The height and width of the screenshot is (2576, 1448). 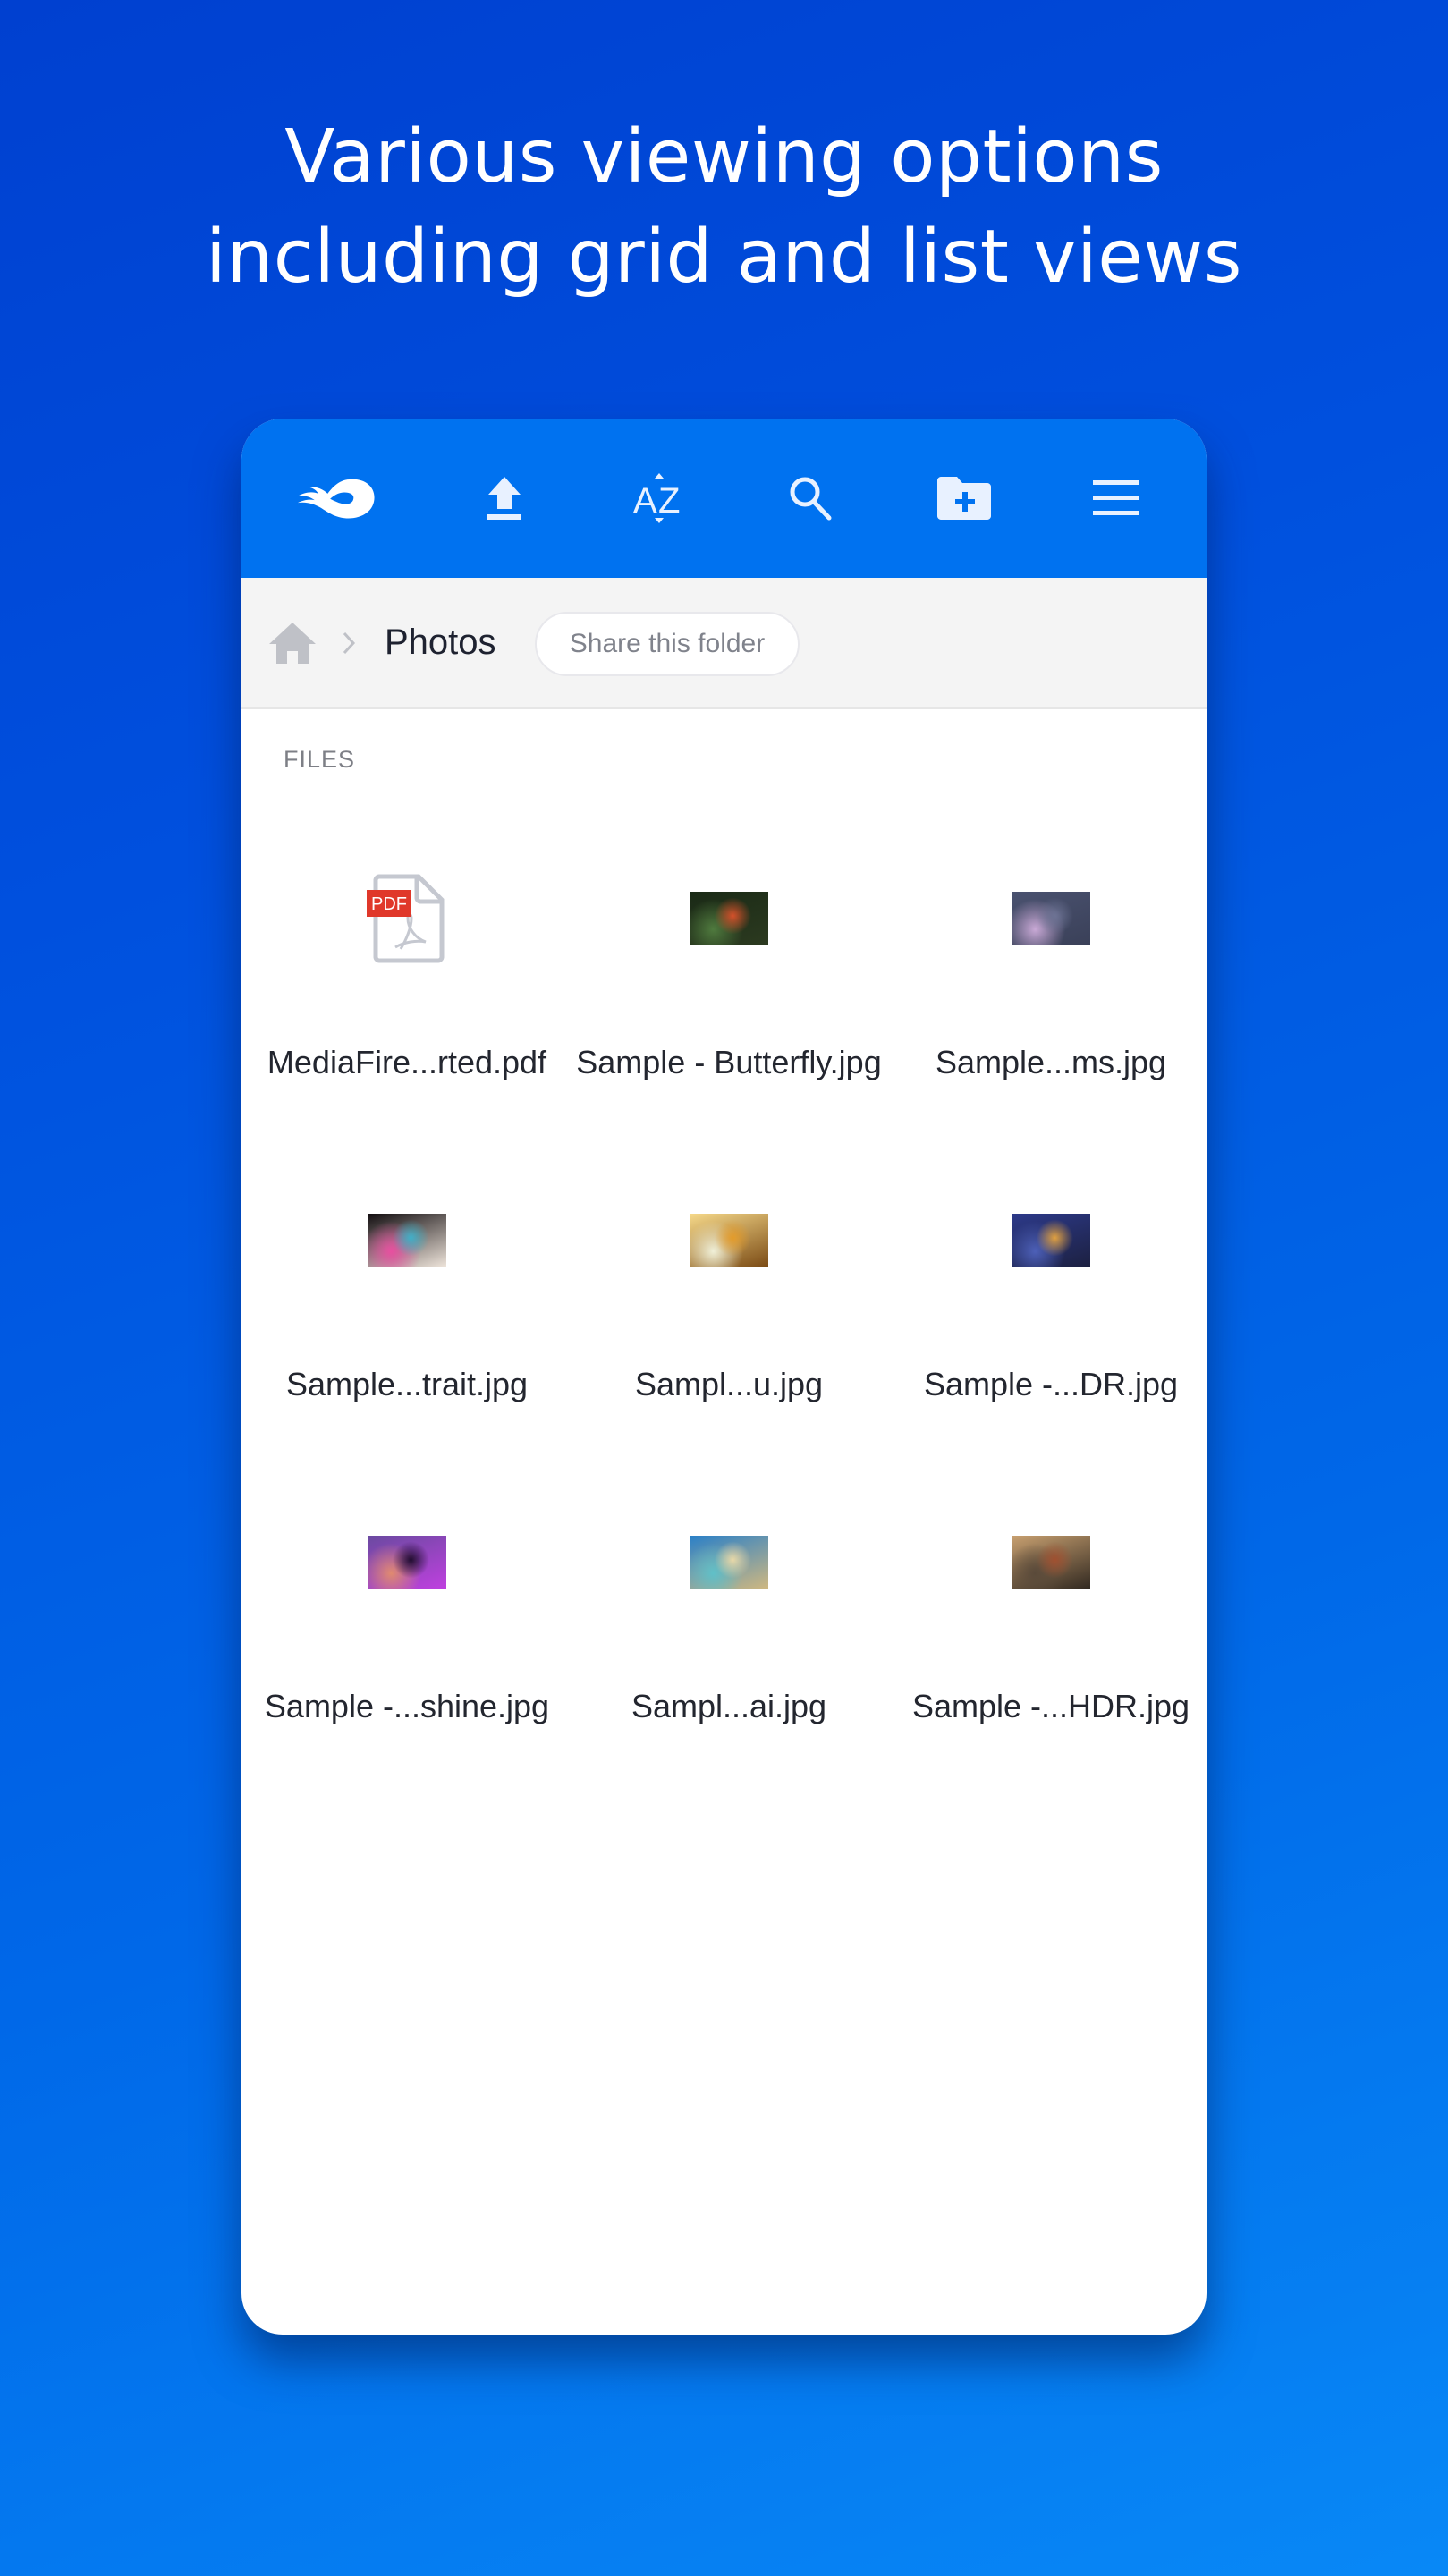 What do you see at coordinates (407, 1603) in the screenshot?
I see `file-tile: Sample -...shine.jpg` at bounding box center [407, 1603].